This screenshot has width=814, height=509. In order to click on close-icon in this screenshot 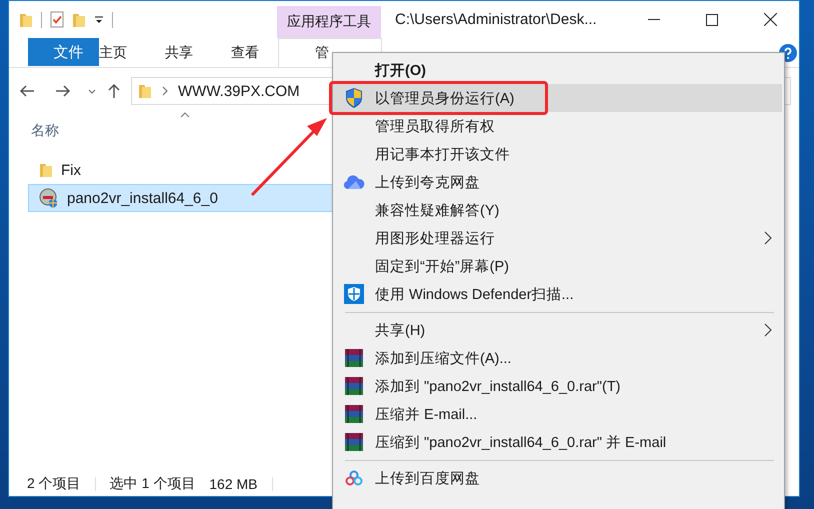, I will do `click(770, 19)`.